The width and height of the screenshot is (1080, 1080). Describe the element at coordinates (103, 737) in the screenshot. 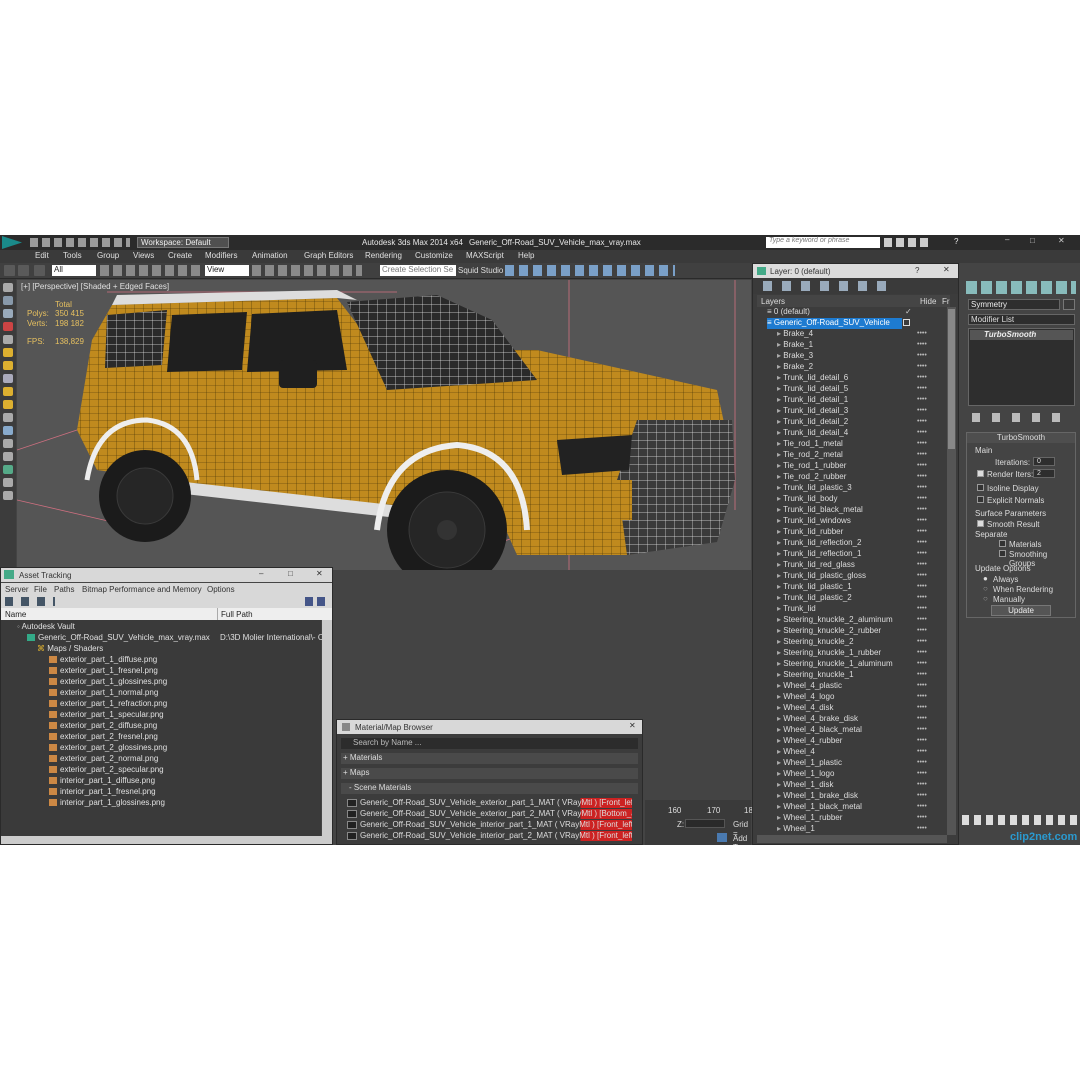

I see `asset-file-item: exterior_part_2_fresnel.png` at that location.